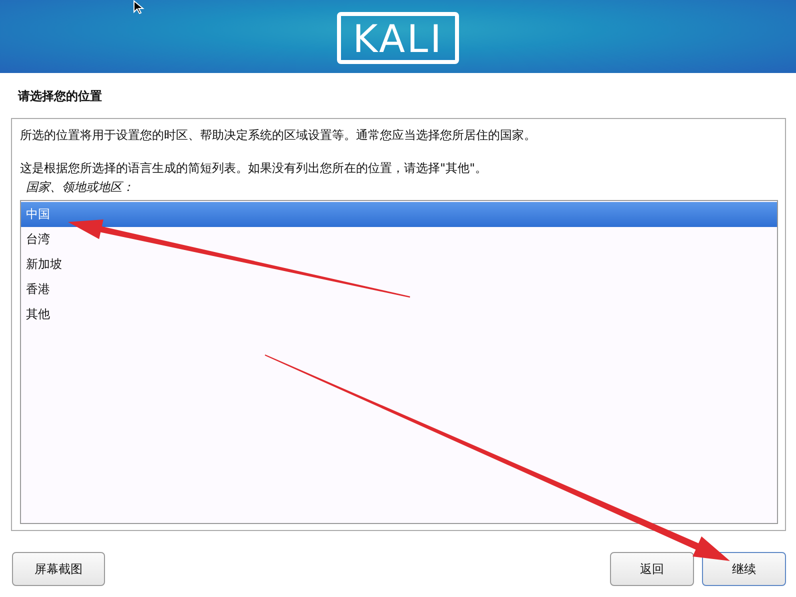  What do you see at coordinates (254, 168) in the screenshot?
I see `description-text: 这是根据您所选择的语言生成的简短列表。如果没有列出您所在的位置，请选择"其他"。` at bounding box center [254, 168].